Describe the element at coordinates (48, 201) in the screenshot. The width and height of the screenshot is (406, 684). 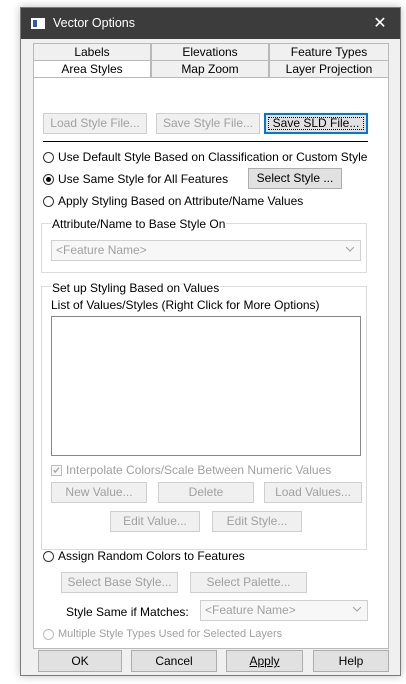
I see `radio-attribute-style-circle` at that location.